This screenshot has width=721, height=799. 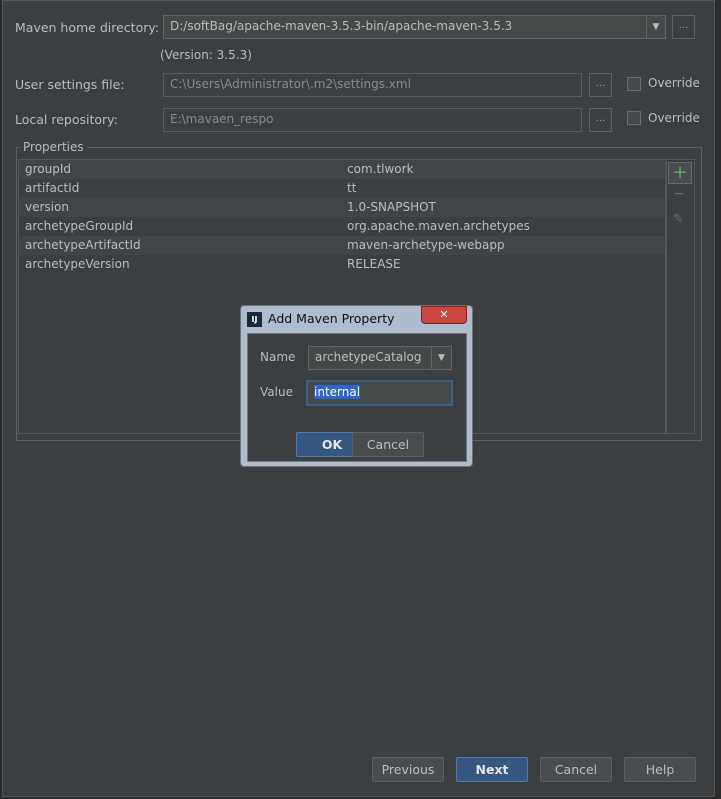 What do you see at coordinates (87, 27) in the screenshot?
I see `maven-home-label: Maven home directory:` at bounding box center [87, 27].